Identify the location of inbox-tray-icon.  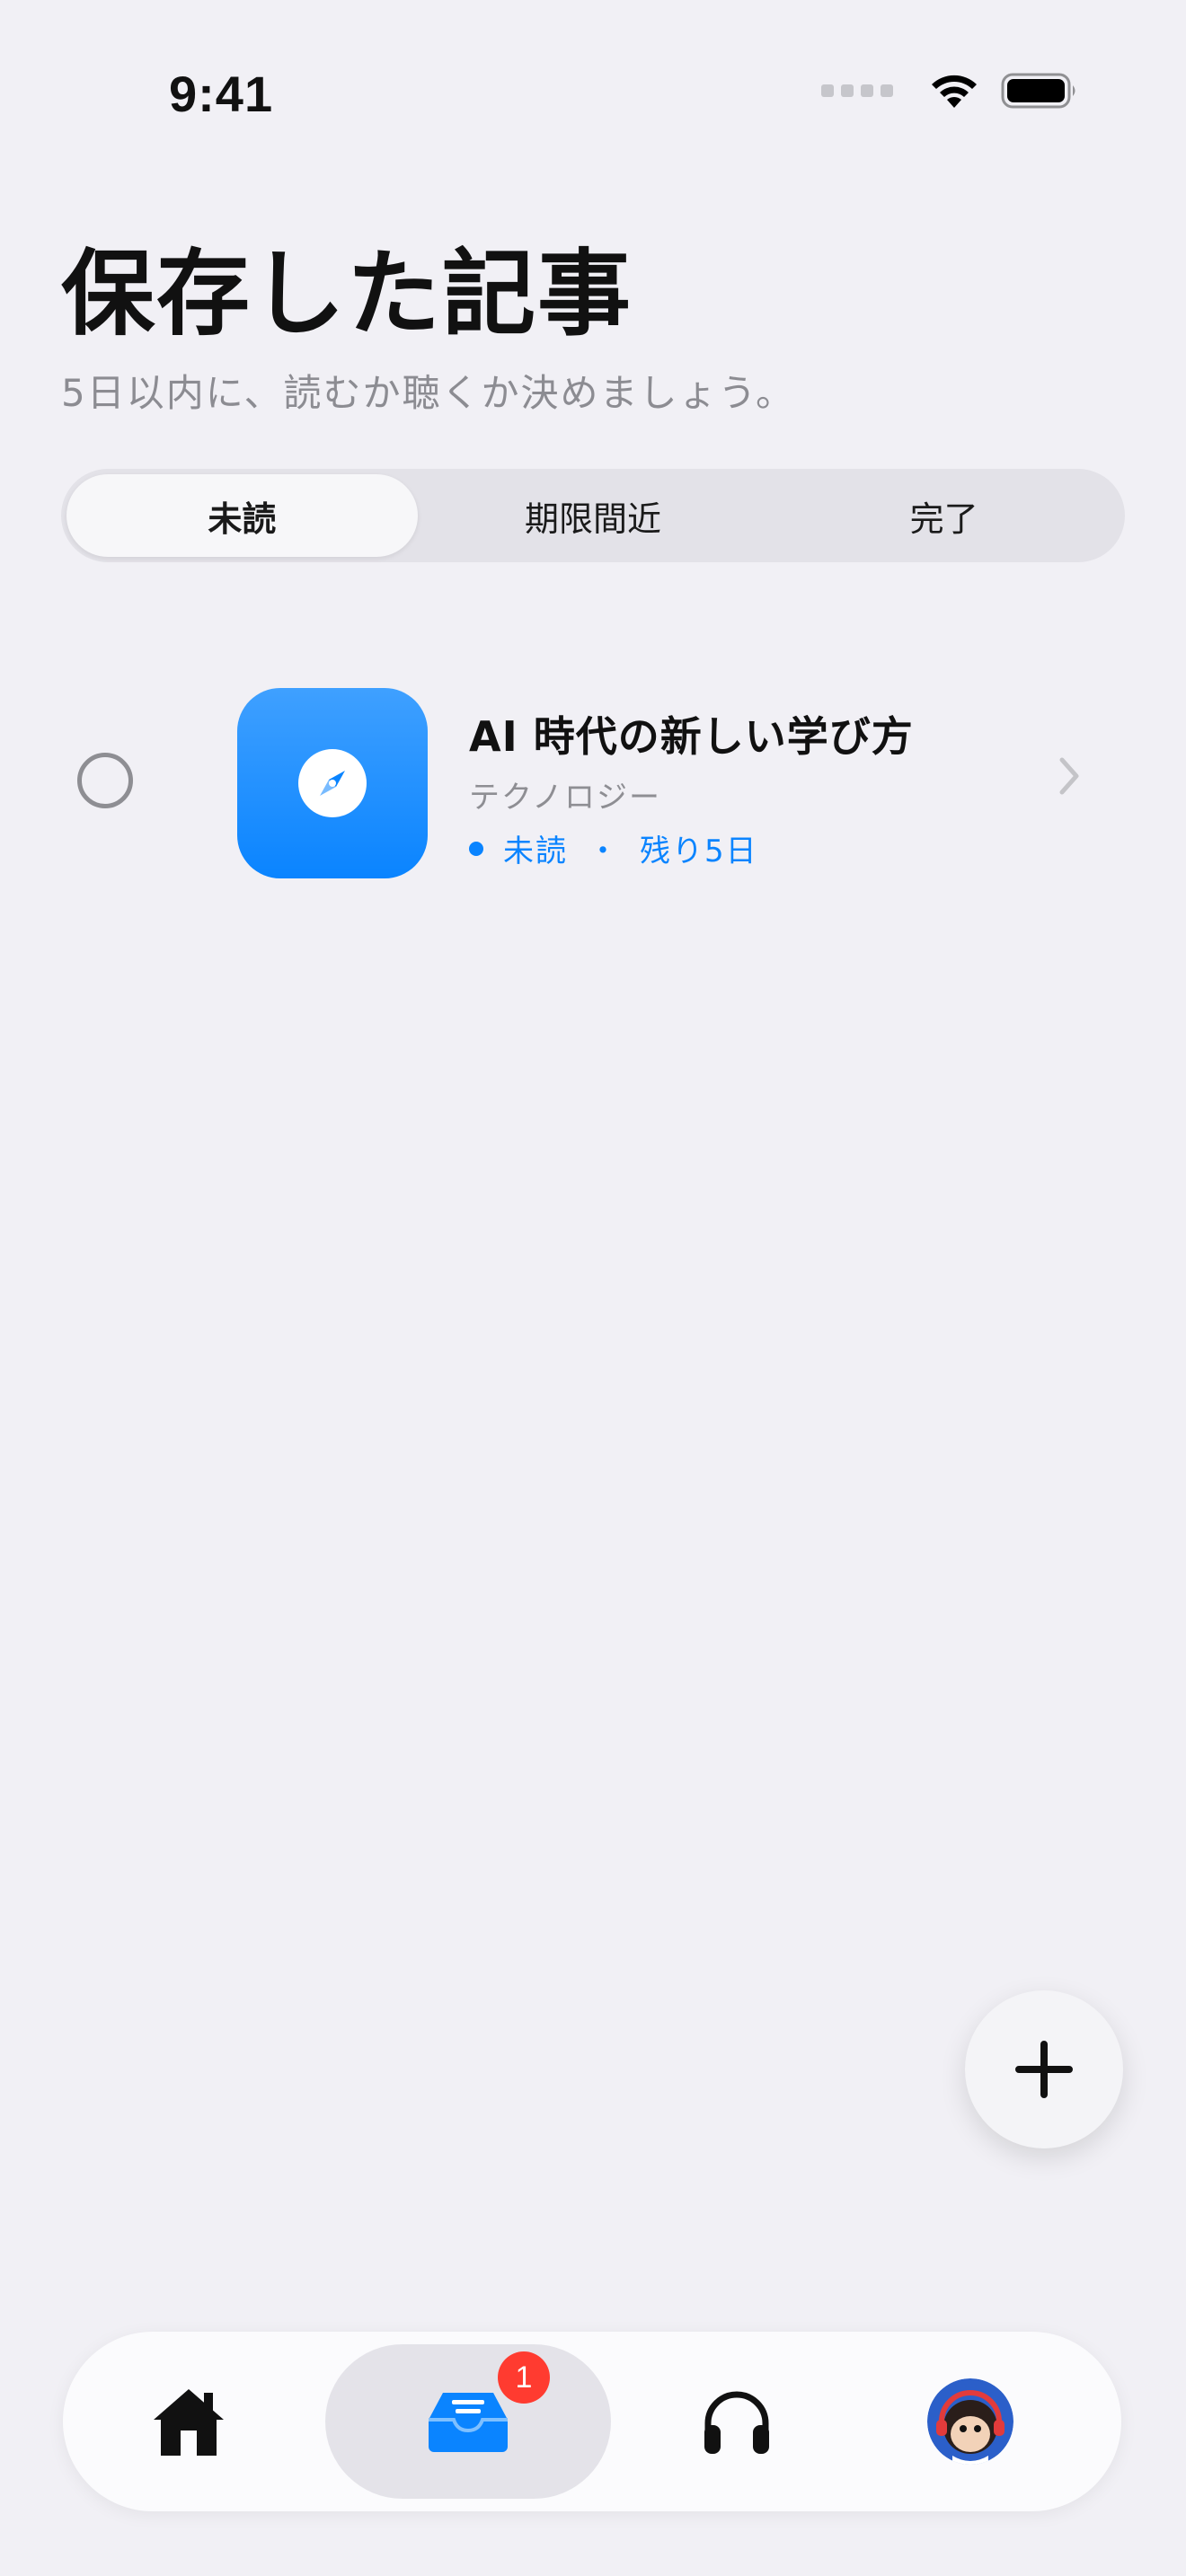
(468, 2422).